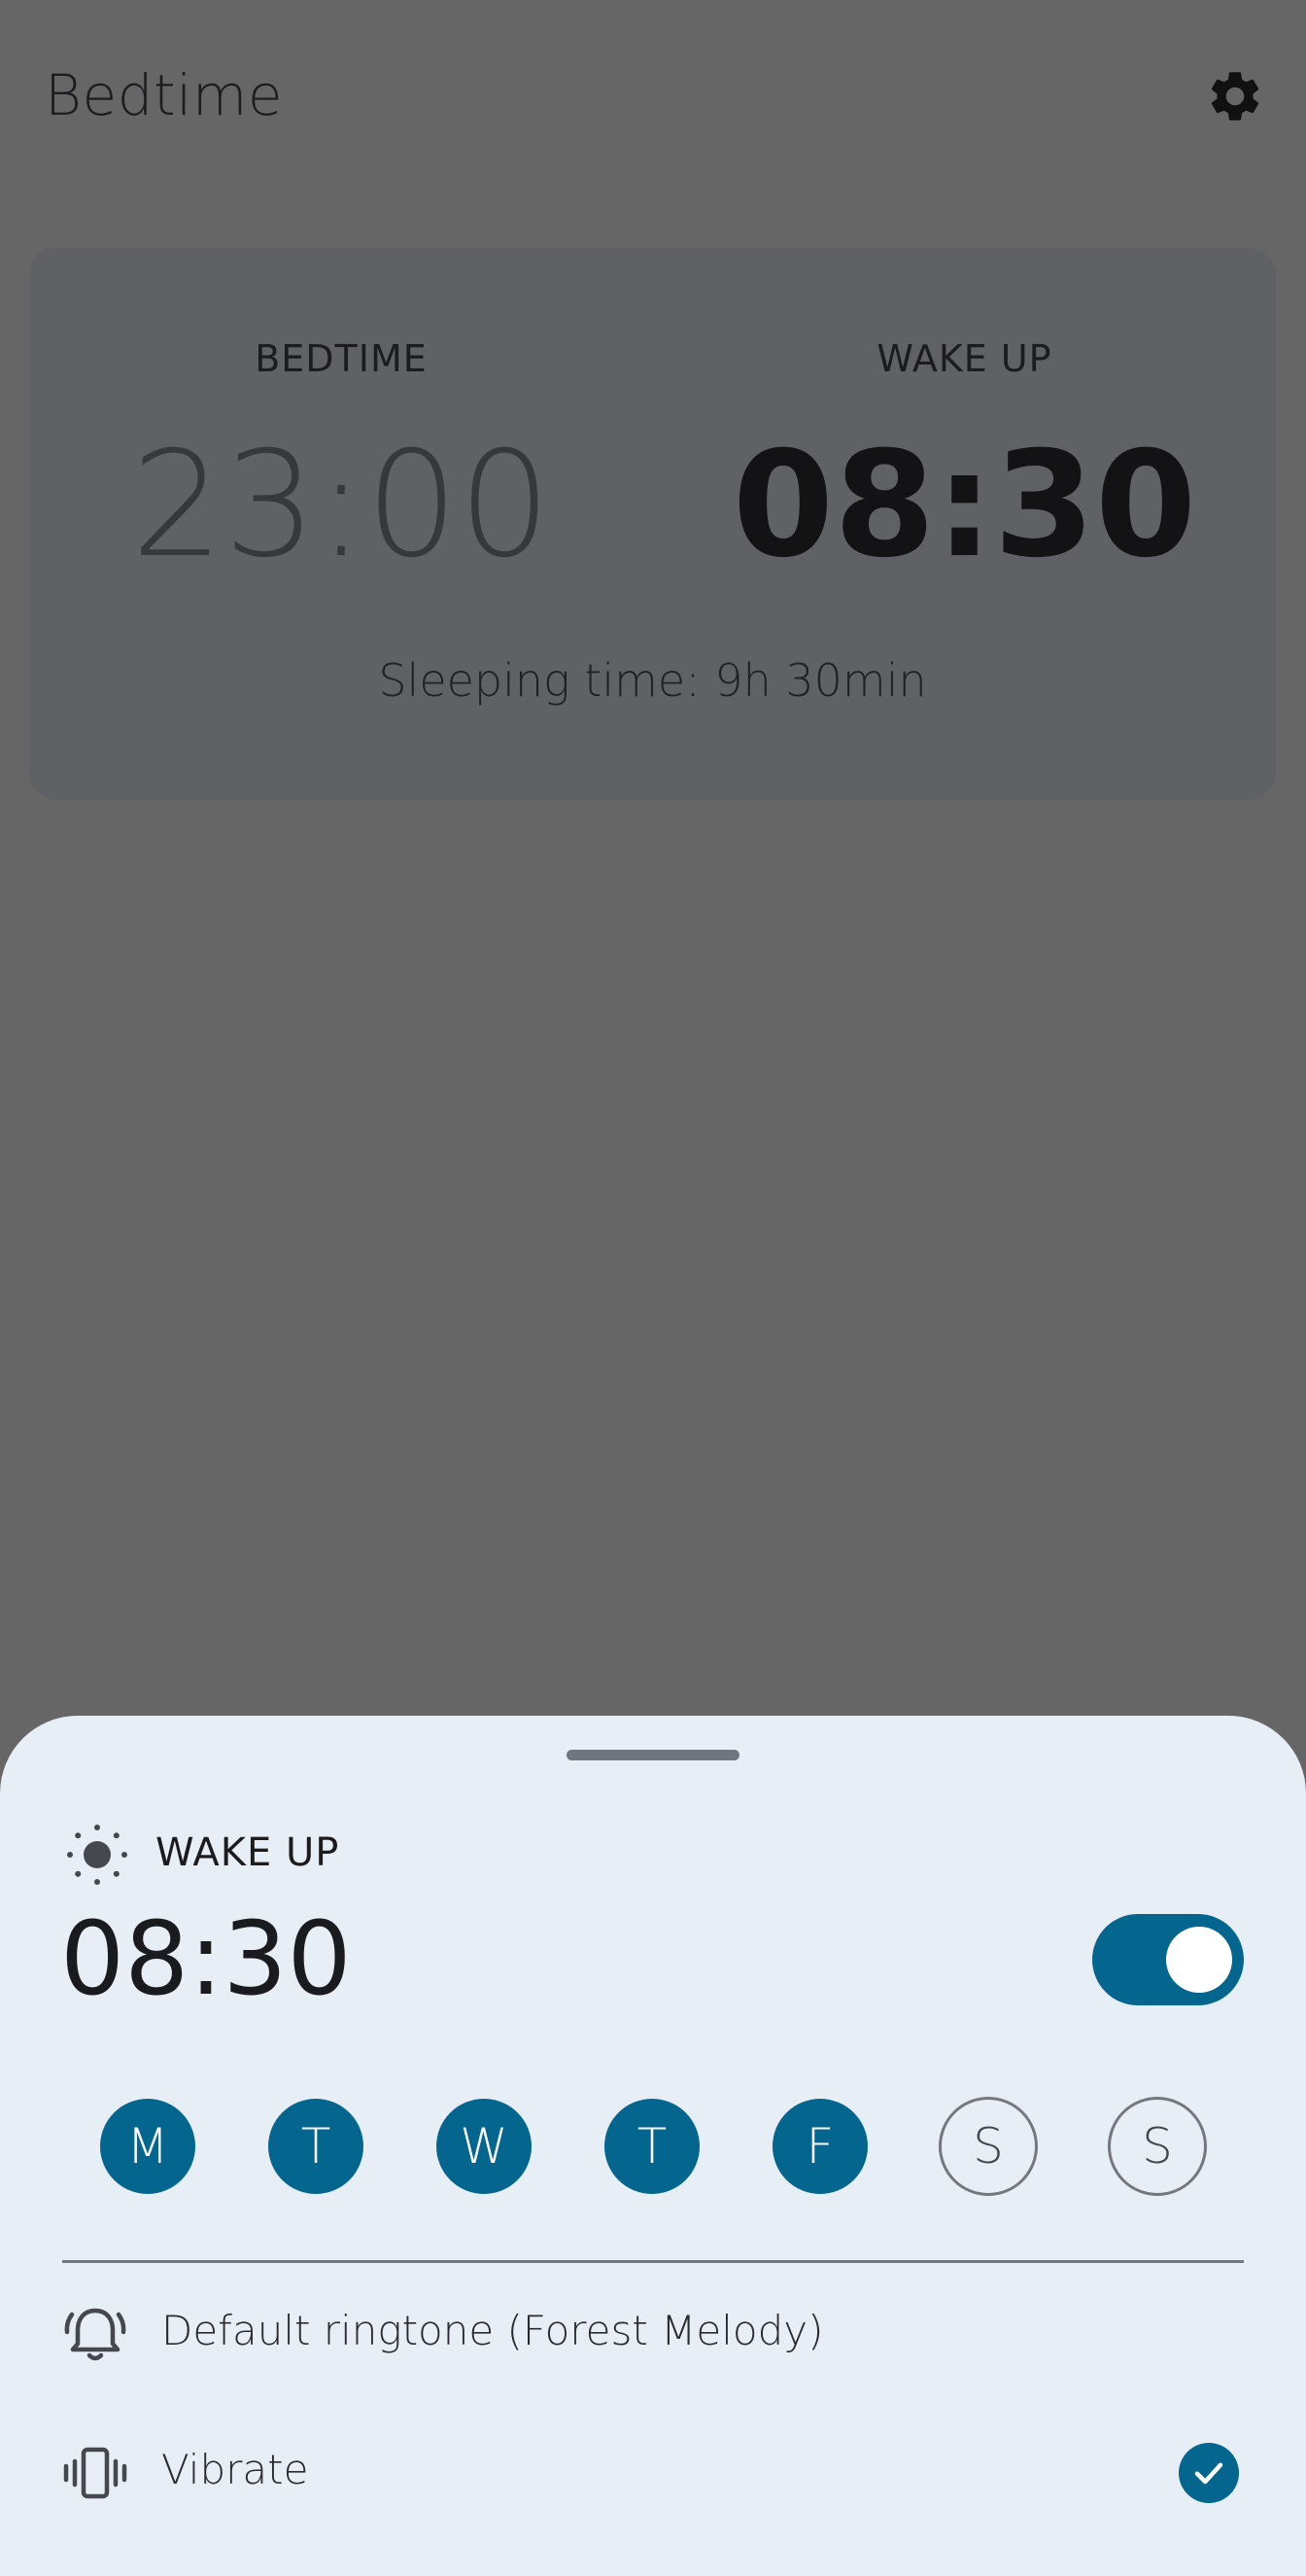 This screenshot has height=2576, width=1306. I want to click on ringtone-label: Default ringtone (Forest Melody), so click(492, 2331).